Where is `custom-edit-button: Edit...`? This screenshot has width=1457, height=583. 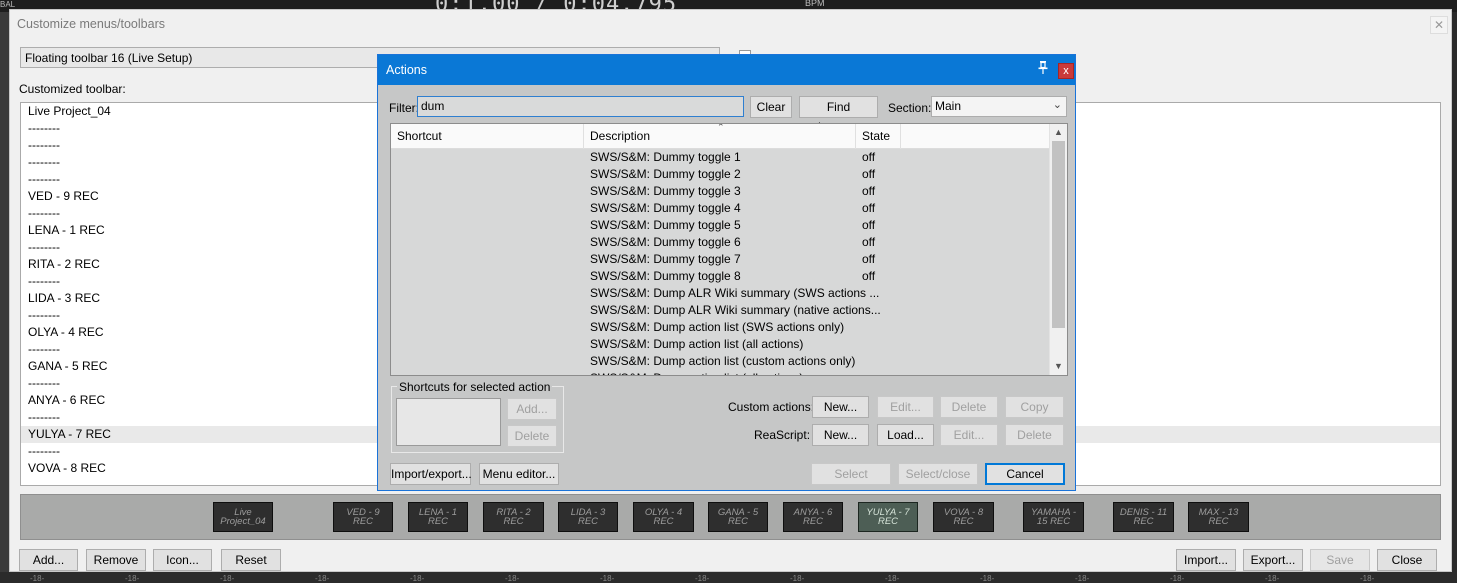
custom-edit-button: Edit... is located at coordinates (905, 407).